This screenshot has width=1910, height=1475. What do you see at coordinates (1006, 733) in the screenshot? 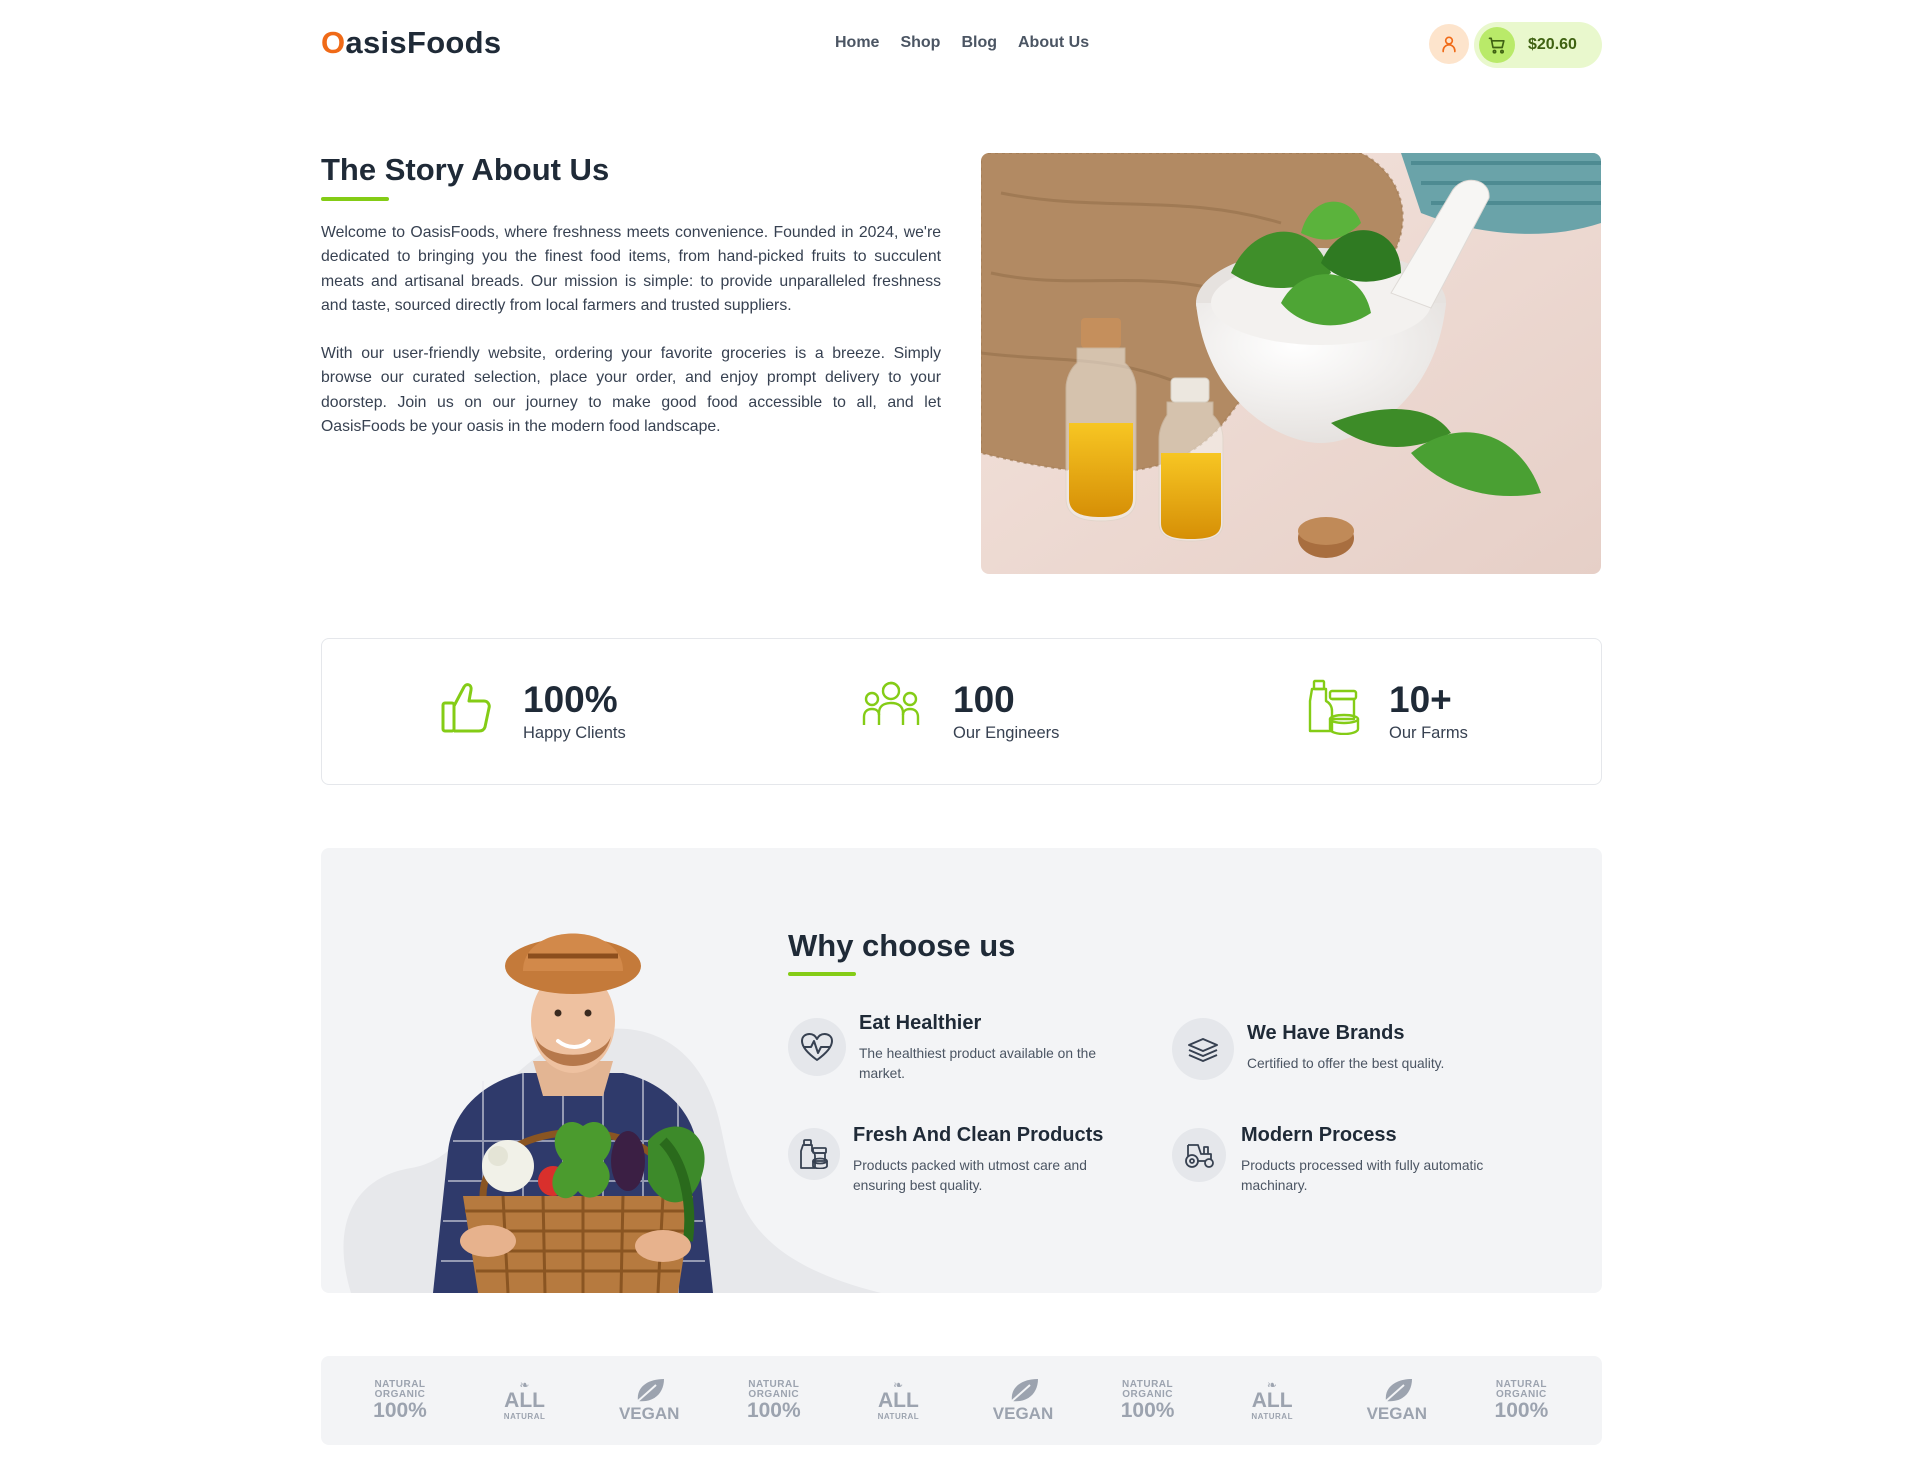
I see `stat-label: Our Engineers` at bounding box center [1006, 733].